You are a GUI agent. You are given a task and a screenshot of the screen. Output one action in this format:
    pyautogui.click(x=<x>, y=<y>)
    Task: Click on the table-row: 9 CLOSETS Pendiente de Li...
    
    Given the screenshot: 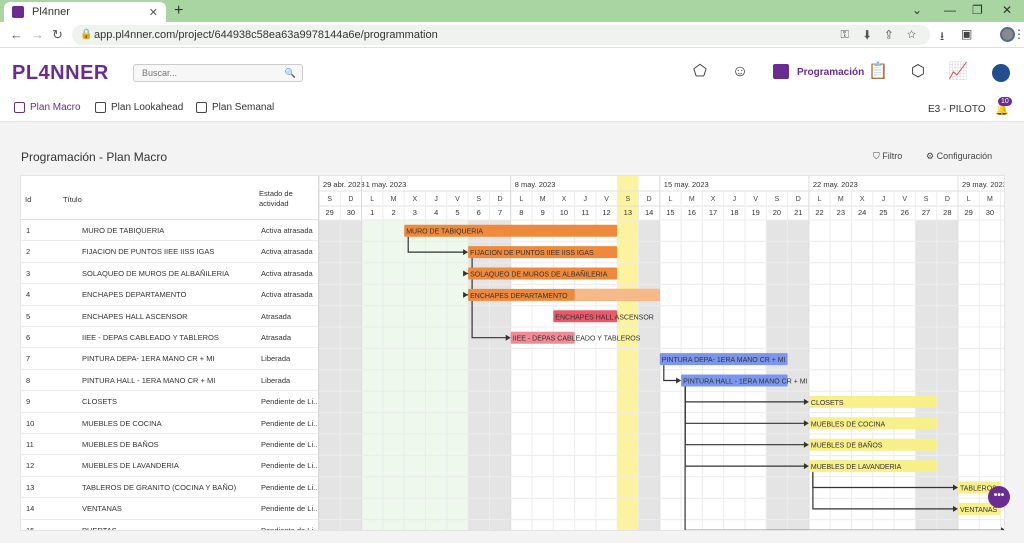 What is the action you would take?
    pyautogui.click(x=169, y=402)
    